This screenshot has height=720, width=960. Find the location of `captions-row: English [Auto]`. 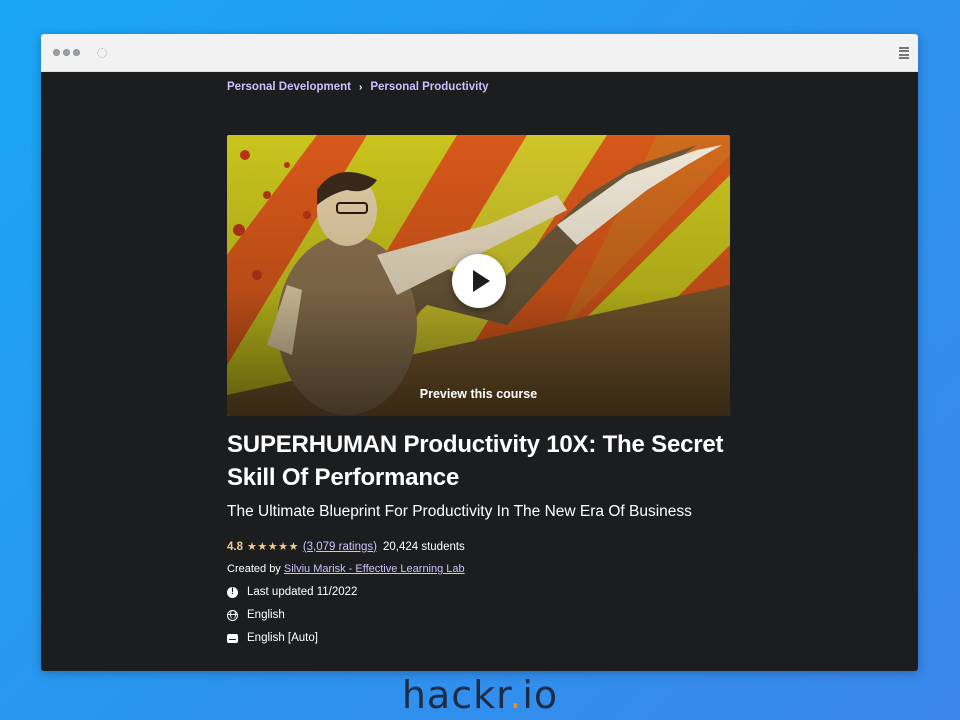

captions-row: English [Auto] is located at coordinates (272, 638).